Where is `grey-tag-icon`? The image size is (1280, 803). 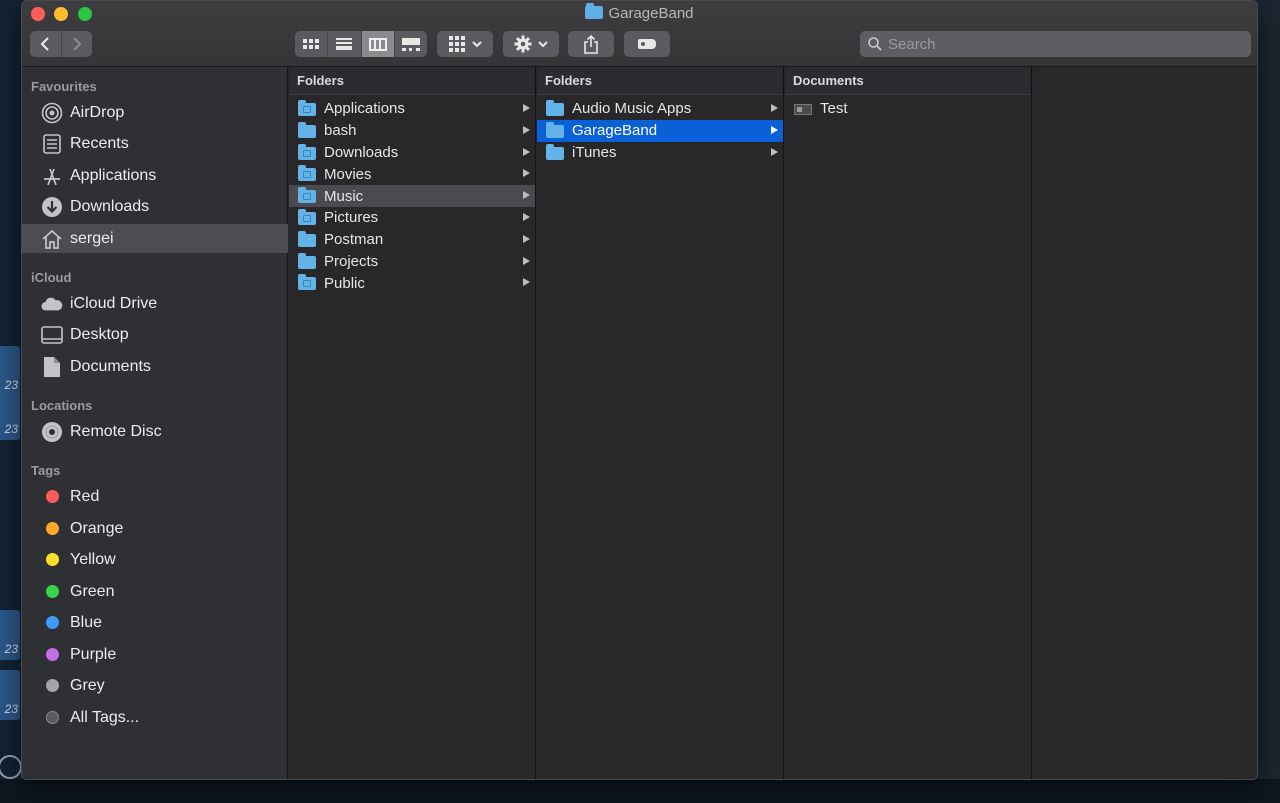 grey-tag-icon is located at coordinates (52, 685).